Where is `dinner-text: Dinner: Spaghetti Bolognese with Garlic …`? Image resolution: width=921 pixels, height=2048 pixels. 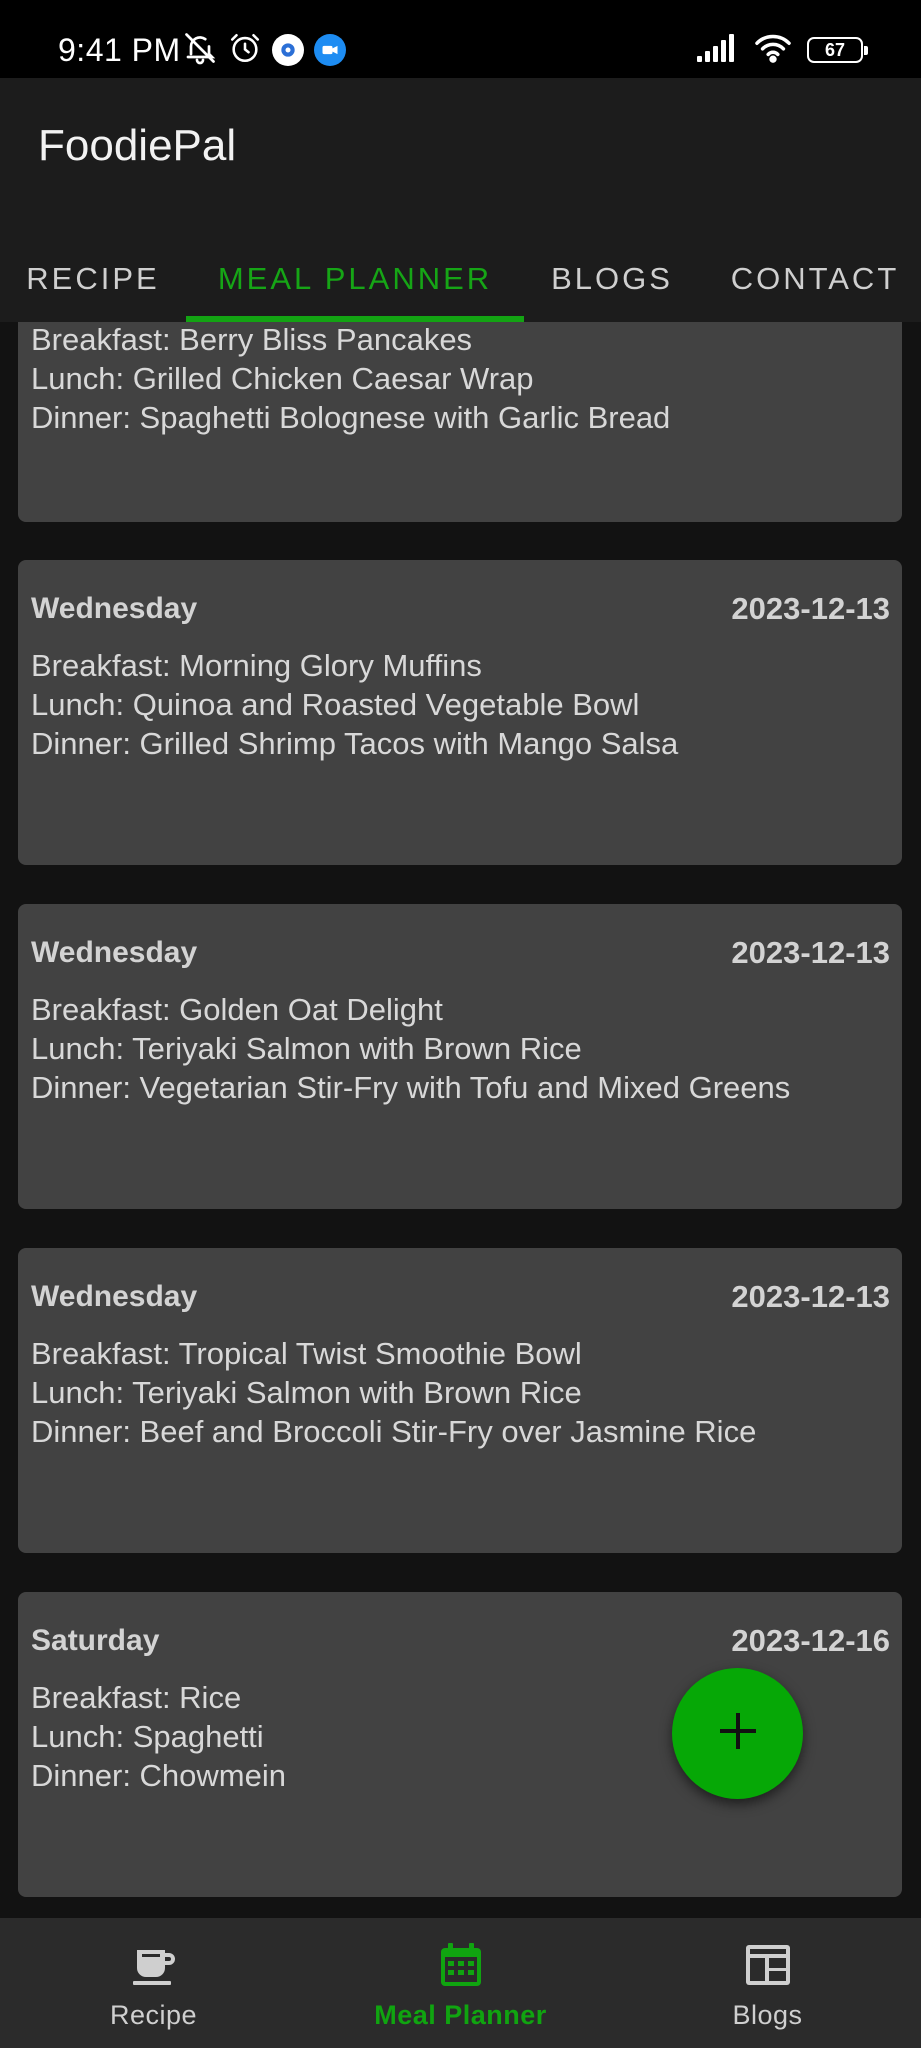 dinner-text: Dinner: Spaghetti Bolognese with Garlic … is located at coordinates (351, 417).